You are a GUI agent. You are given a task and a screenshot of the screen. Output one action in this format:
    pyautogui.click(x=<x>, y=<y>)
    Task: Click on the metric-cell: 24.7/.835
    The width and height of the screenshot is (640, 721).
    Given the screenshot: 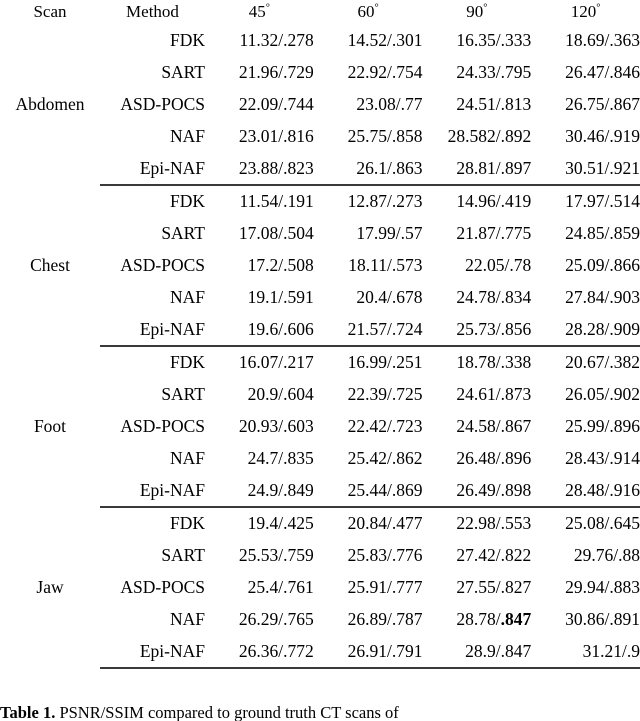 What is the action you would take?
    pyautogui.click(x=280, y=458)
    